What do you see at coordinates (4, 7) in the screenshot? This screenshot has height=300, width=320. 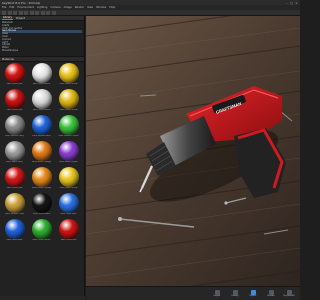 I see `menu-file: File` at bounding box center [4, 7].